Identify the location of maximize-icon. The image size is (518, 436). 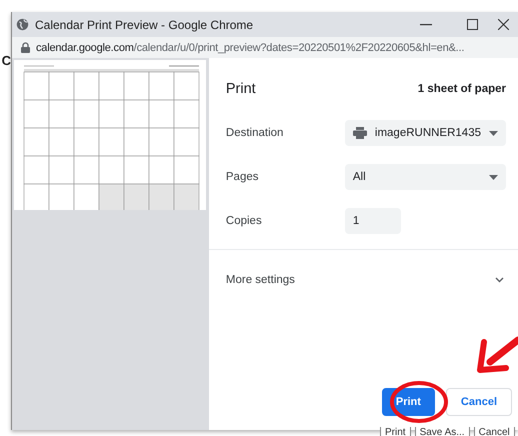
(472, 24).